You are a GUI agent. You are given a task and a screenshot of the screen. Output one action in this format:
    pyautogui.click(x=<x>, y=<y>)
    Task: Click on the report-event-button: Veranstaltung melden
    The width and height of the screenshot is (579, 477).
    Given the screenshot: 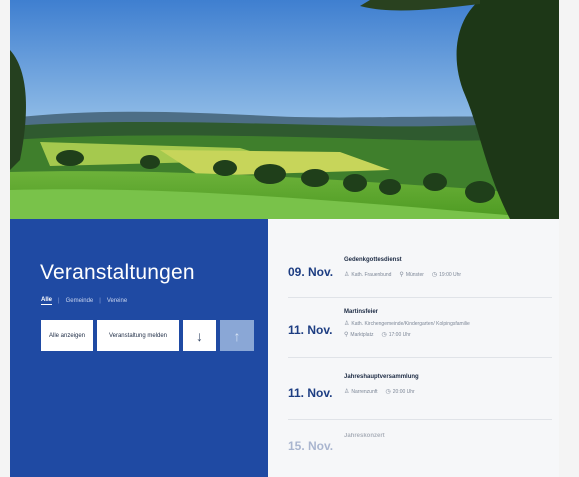 What is the action you would take?
    pyautogui.click(x=138, y=335)
    